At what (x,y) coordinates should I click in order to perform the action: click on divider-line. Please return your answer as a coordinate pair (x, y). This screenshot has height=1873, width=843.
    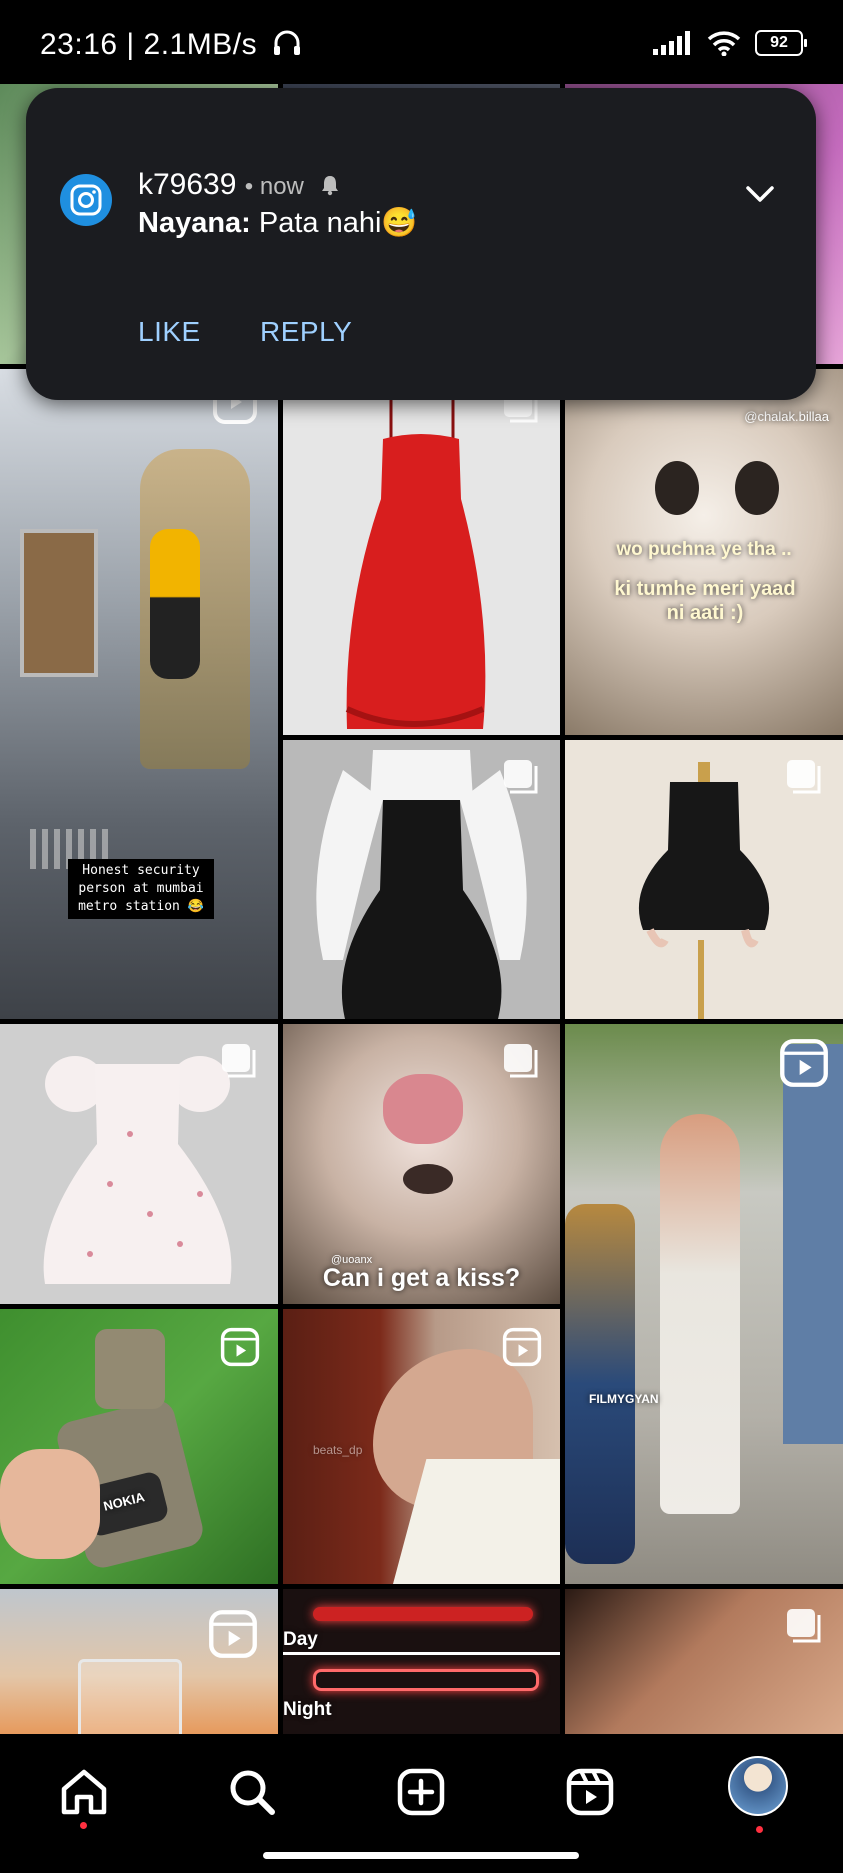
    Looking at the image, I should click on (421, 1653).